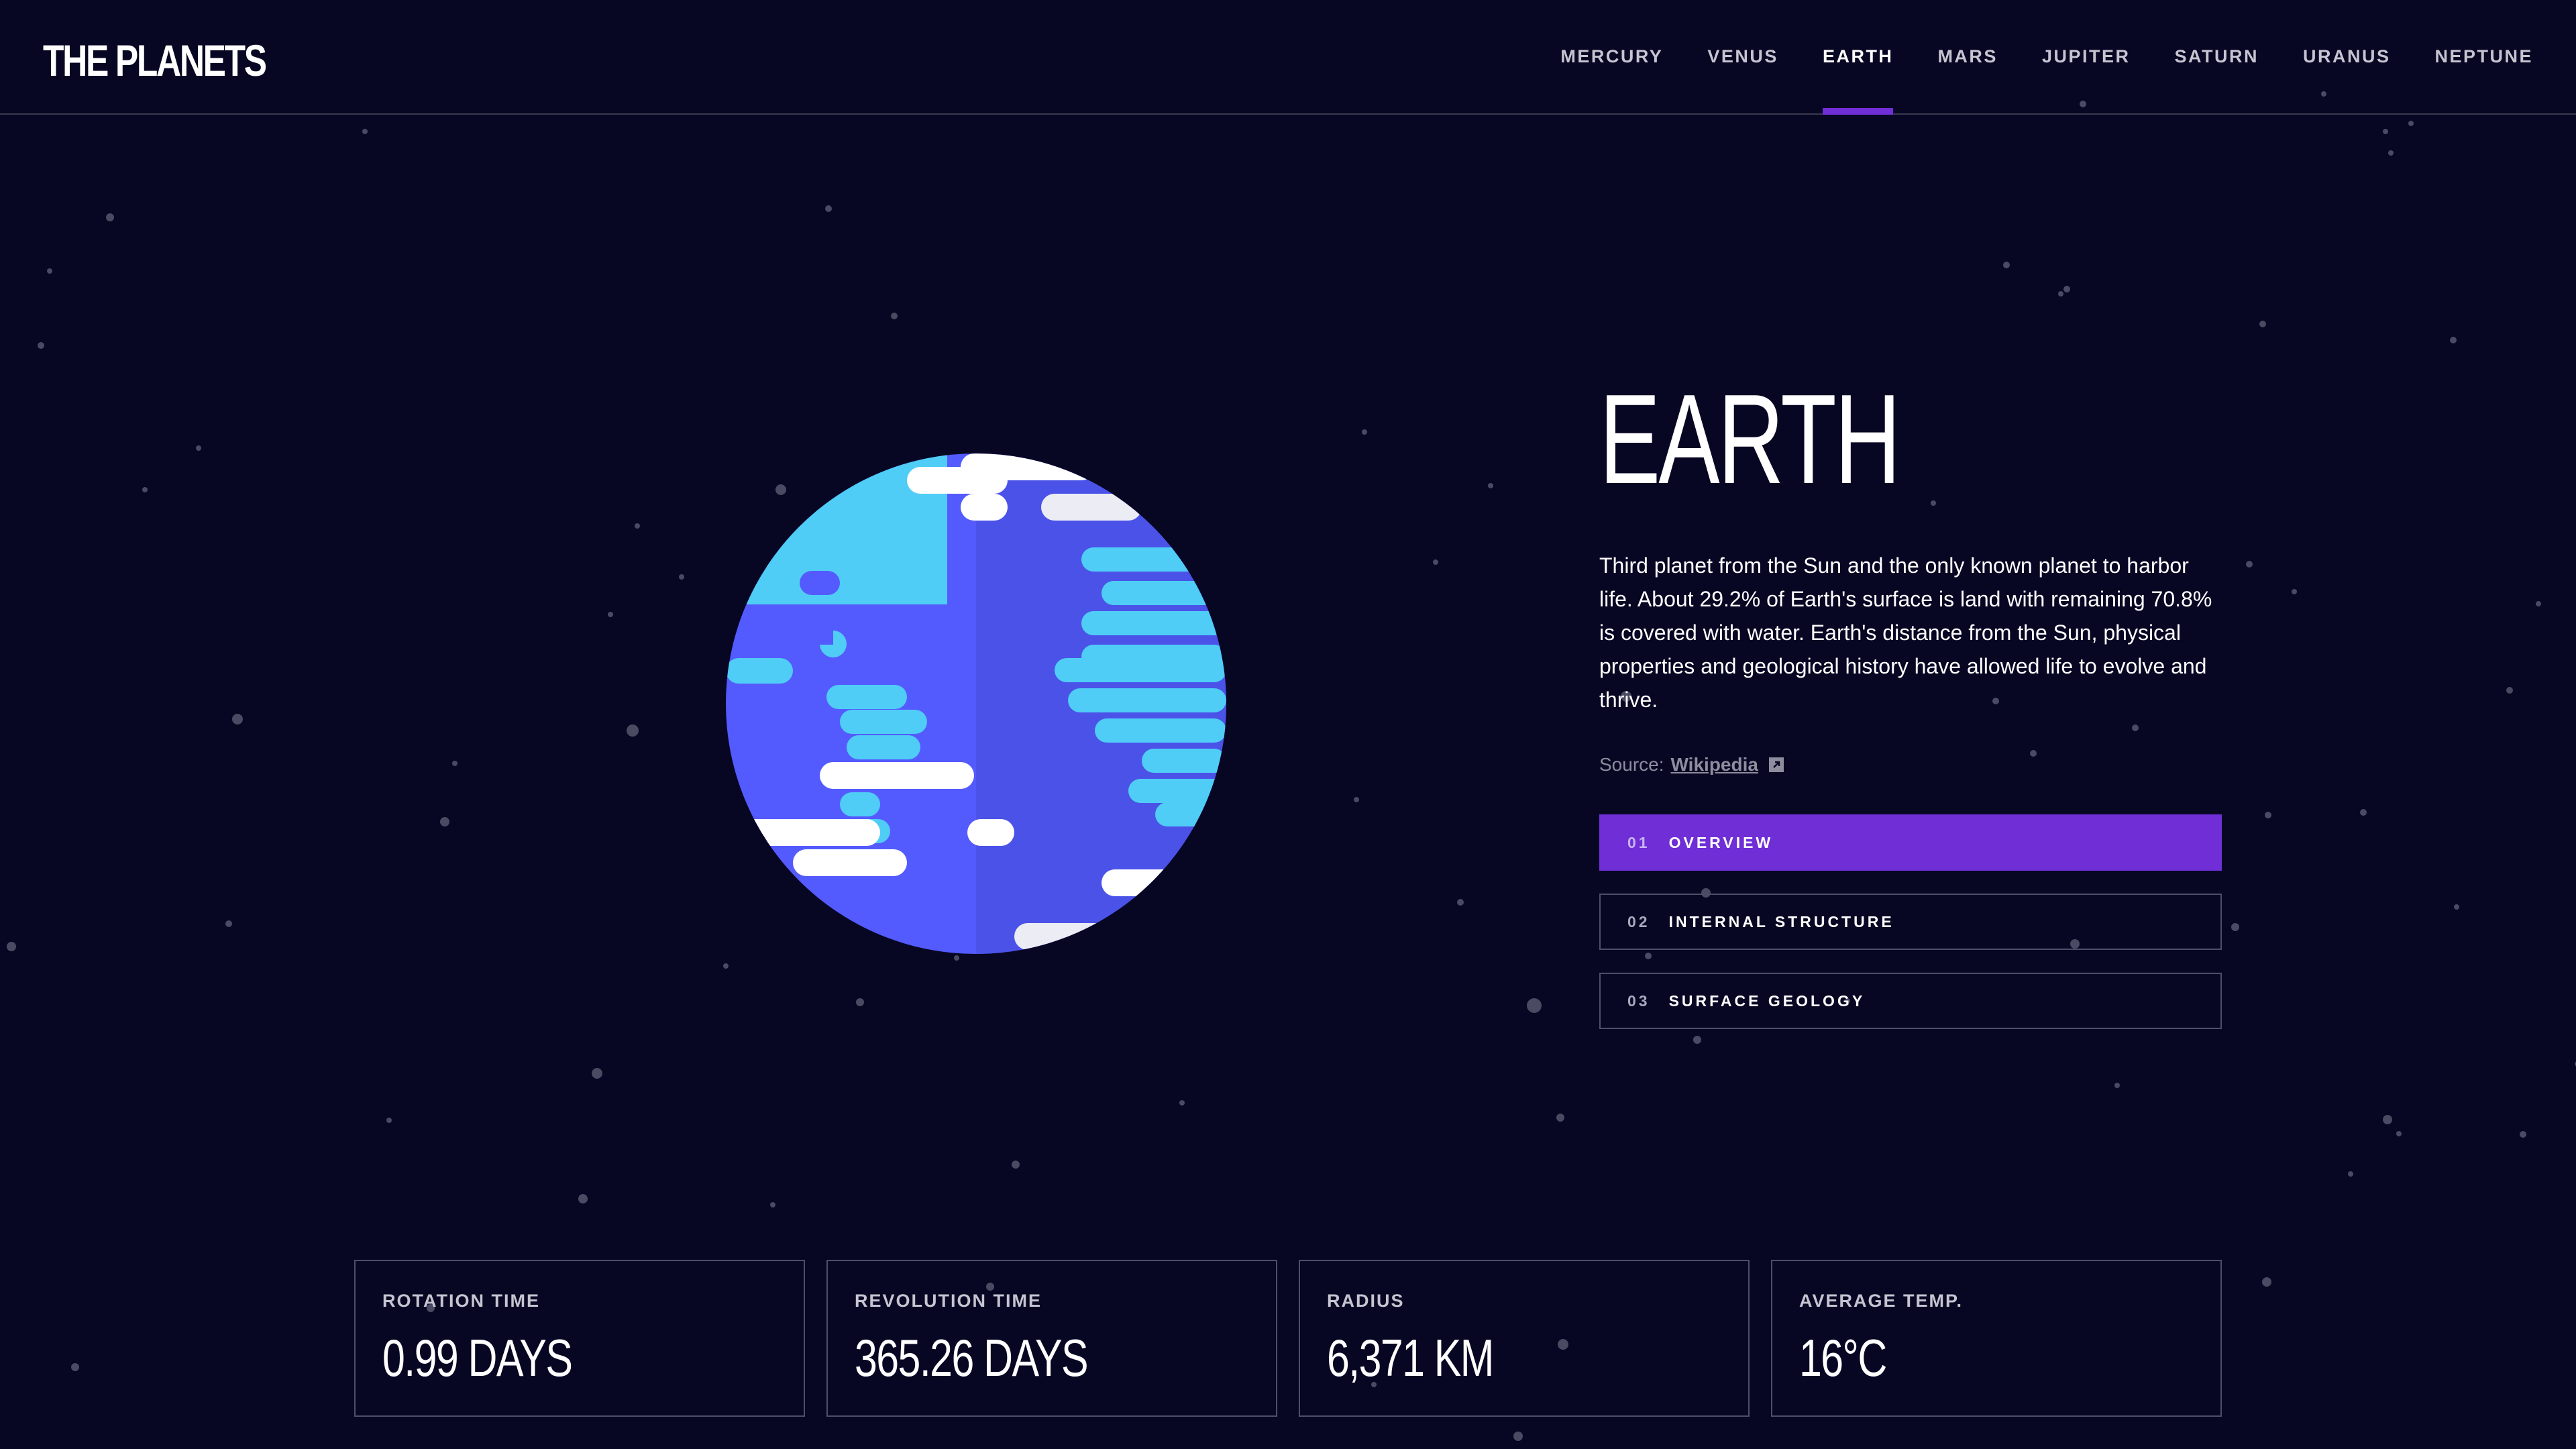 Image resolution: width=2576 pixels, height=1449 pixels. Describe the element at coordinates (2347, 56) in the screenshot. I see `nav-item-uranus: URANUS` at that location.